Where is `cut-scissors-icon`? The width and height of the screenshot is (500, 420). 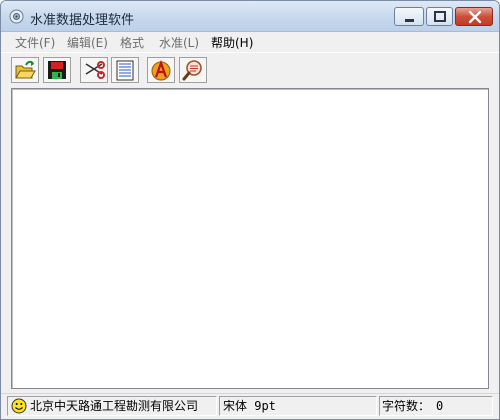 cut-scissors-icon is located at coordinates (95, 70).